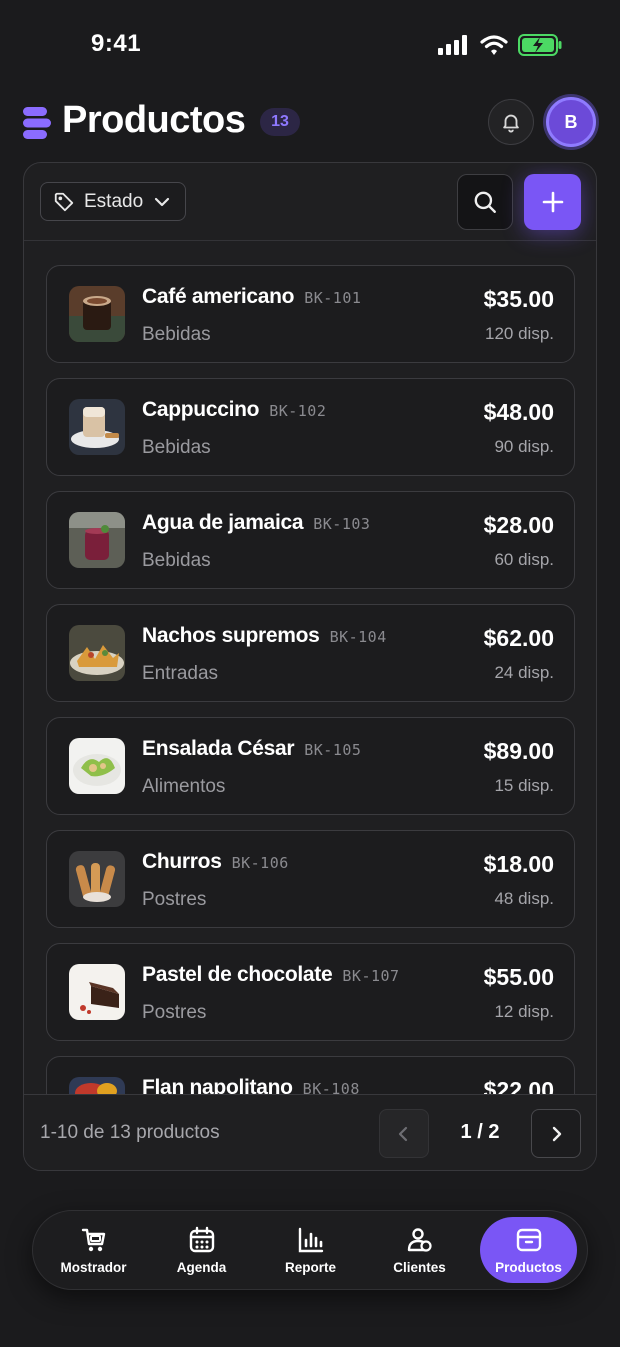 This screenshot has width=620, height=1347. What do you see at coordinates (93, 1239) in the screenshot?
I see `cart-icon` at bounding box center [93, 1239].